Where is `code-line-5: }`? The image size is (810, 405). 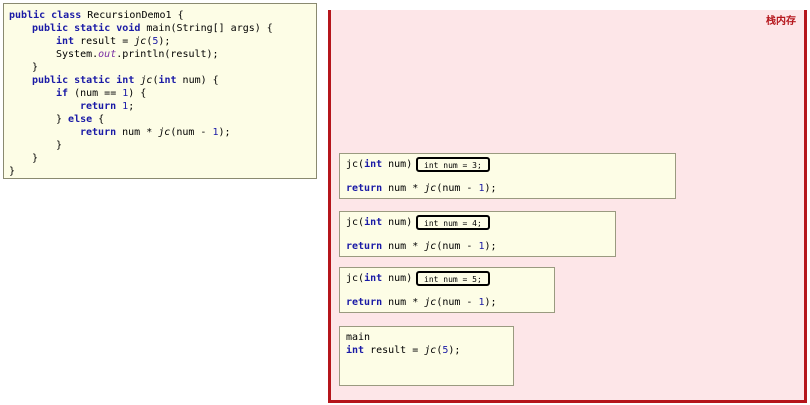
code-line-5: } is located at coordinates (35, 67).